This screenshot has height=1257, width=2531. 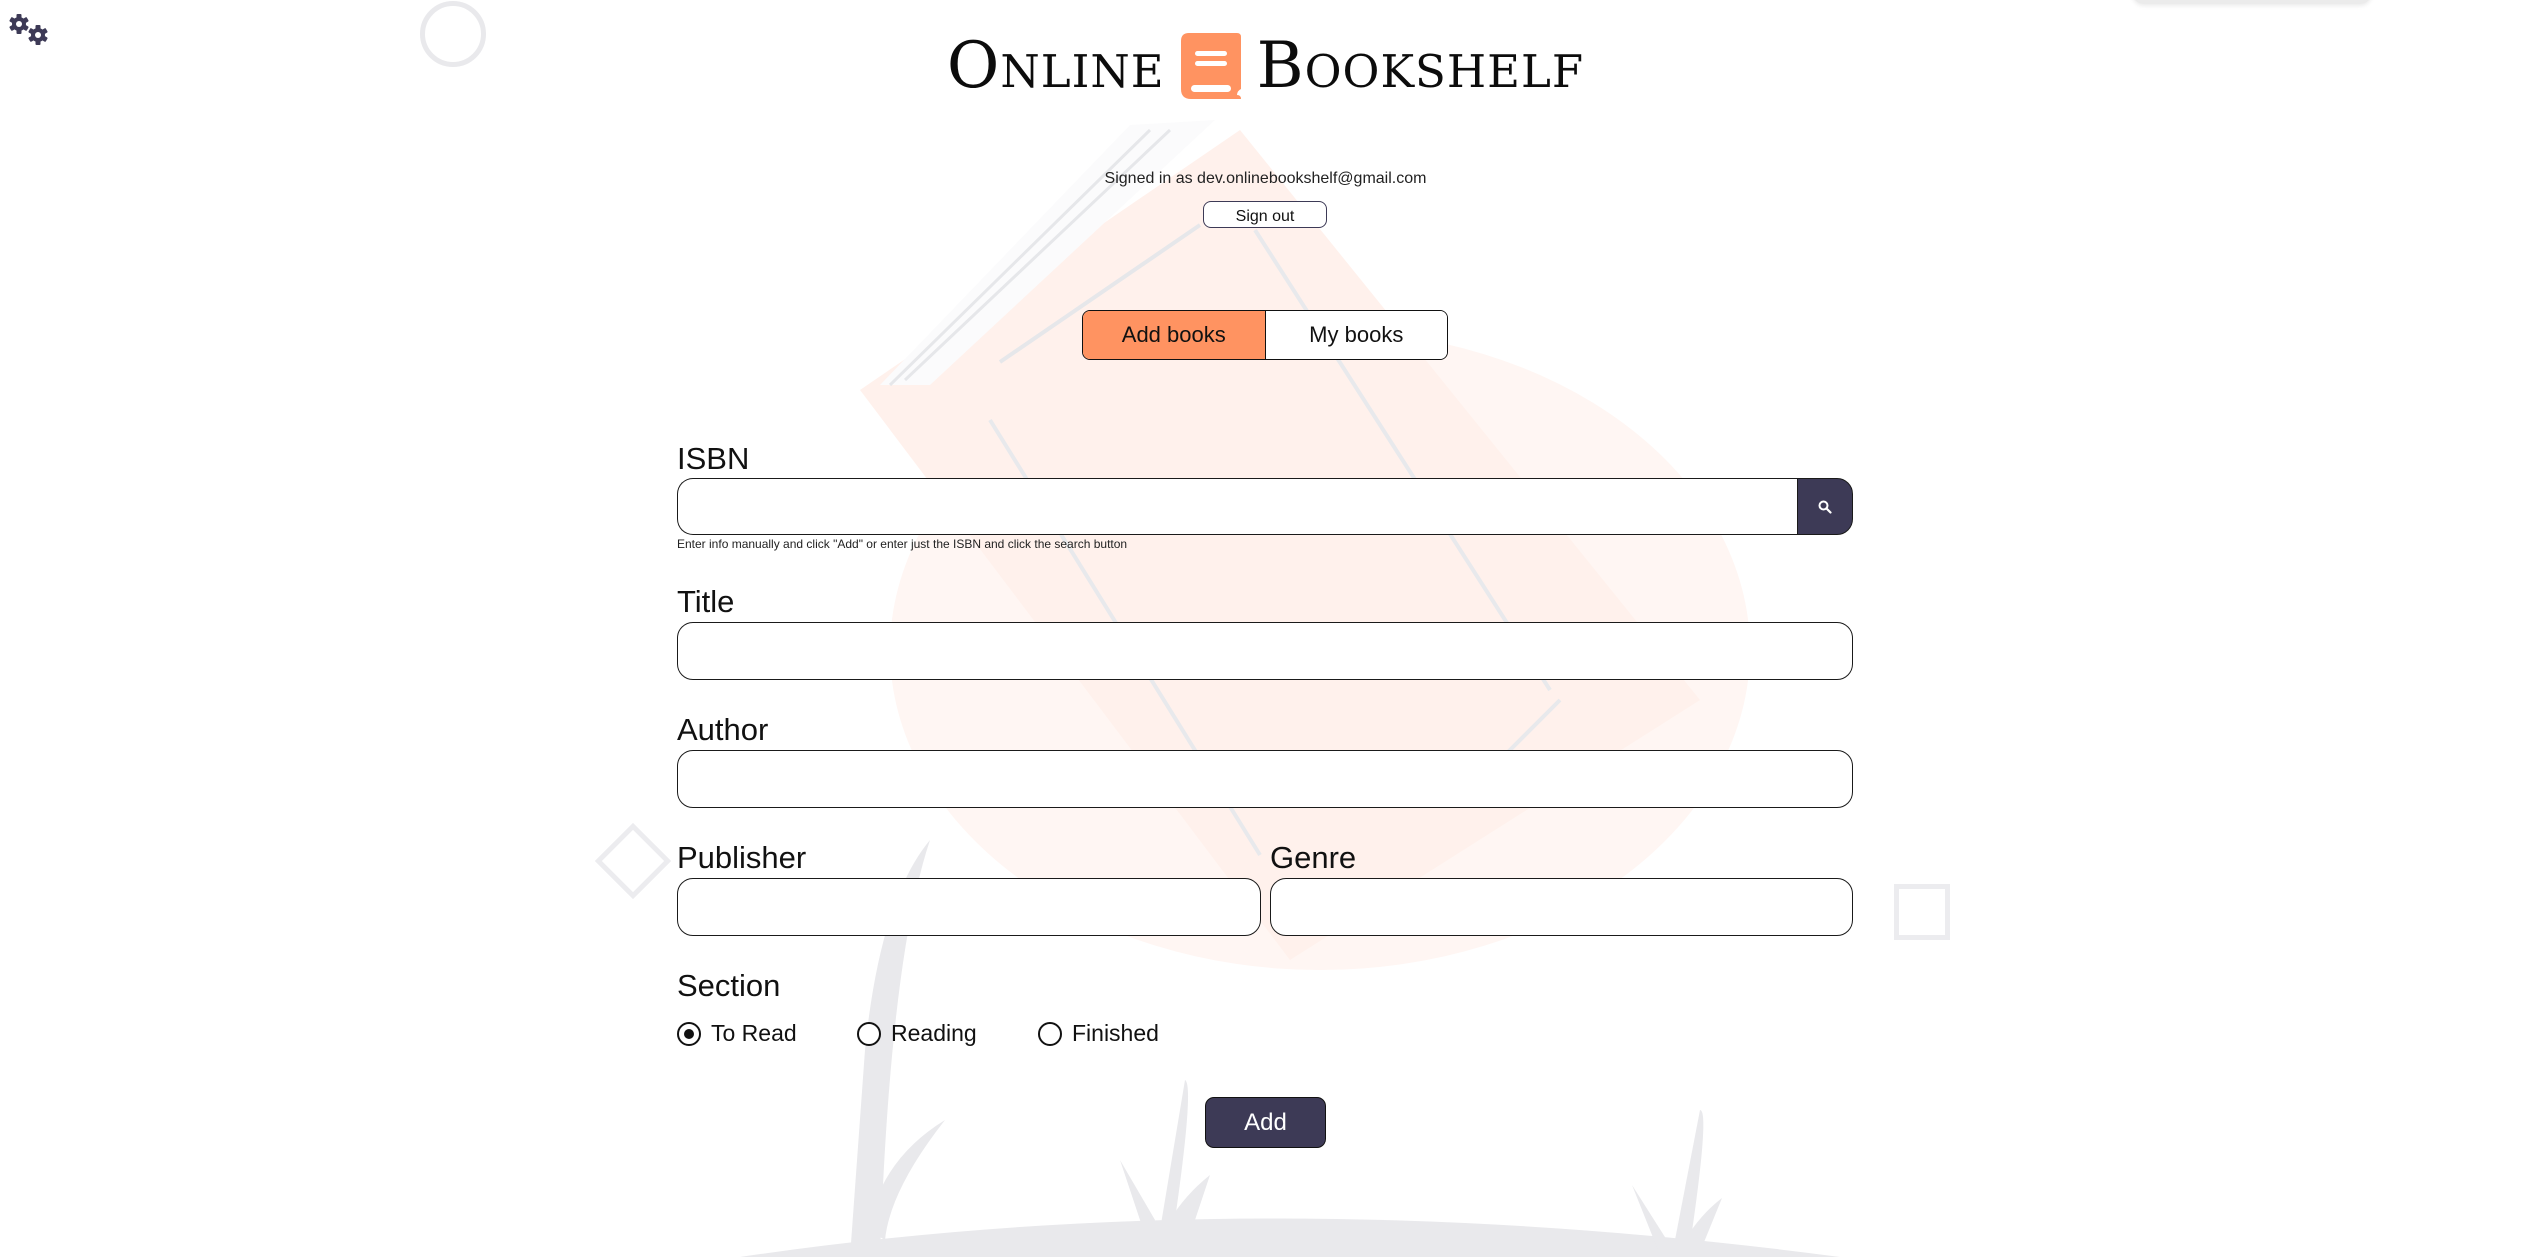 What do you see at coordinates (1174, 335) in the screenshot?
I see `tab-add-books: Add books` at bounding box center [1174, 335].